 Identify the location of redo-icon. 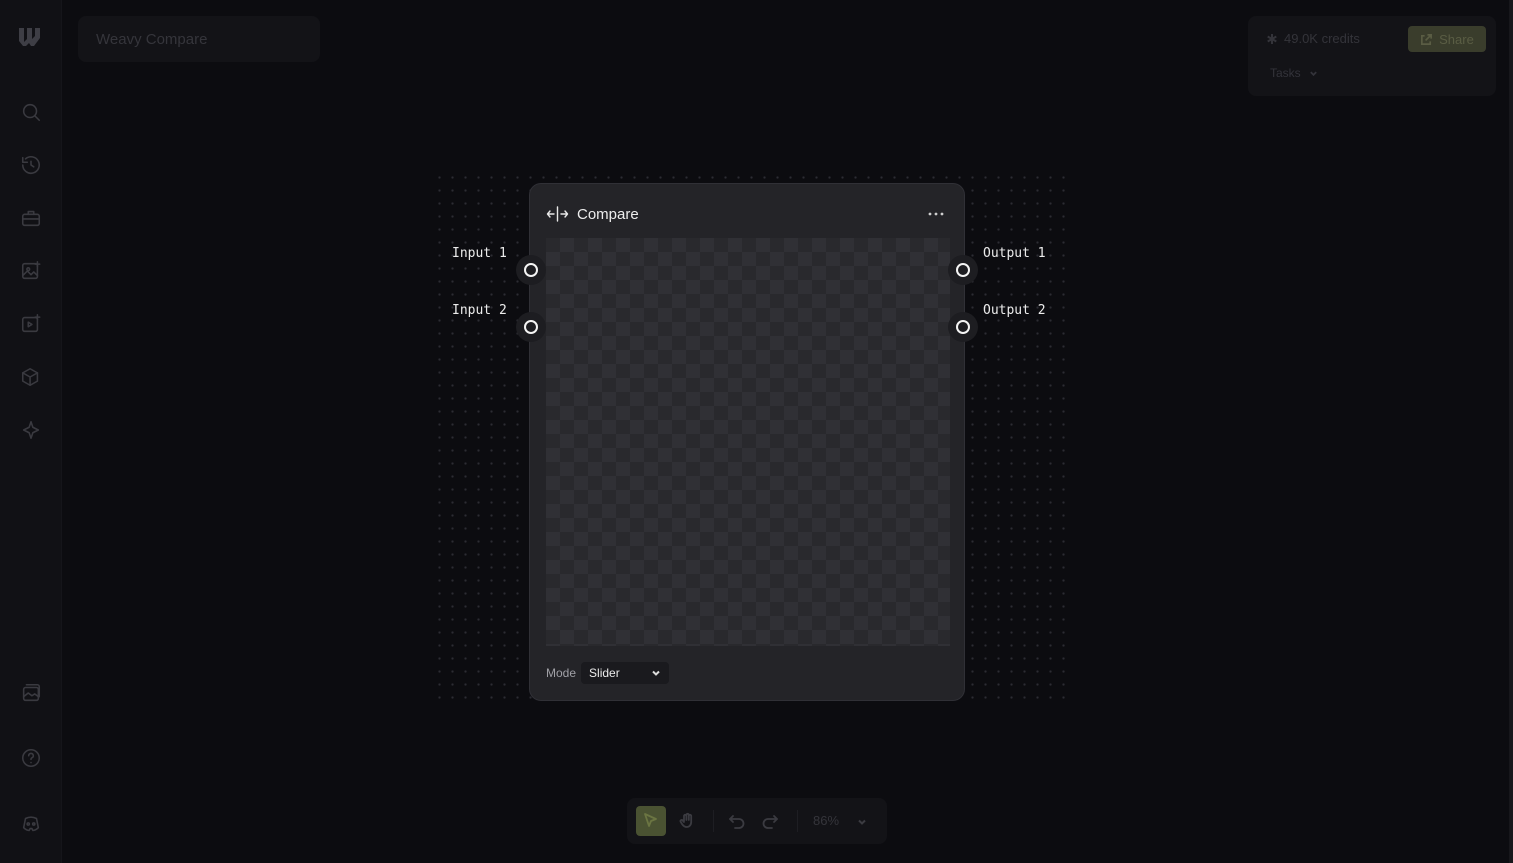
(770, 822).